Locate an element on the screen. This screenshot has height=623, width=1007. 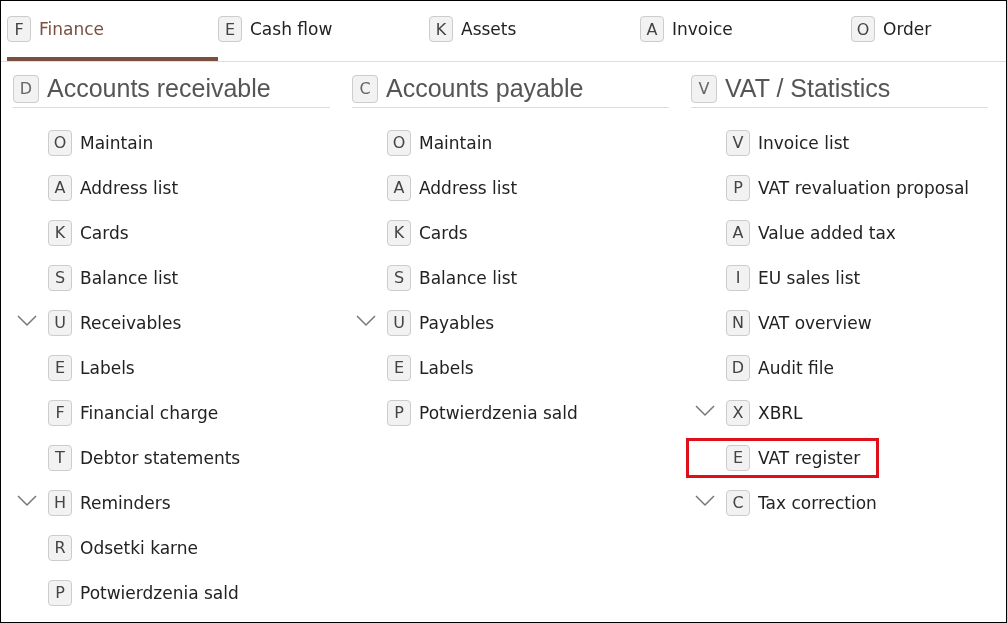
item-label: Financial charge is located at coordinates (149, 412).